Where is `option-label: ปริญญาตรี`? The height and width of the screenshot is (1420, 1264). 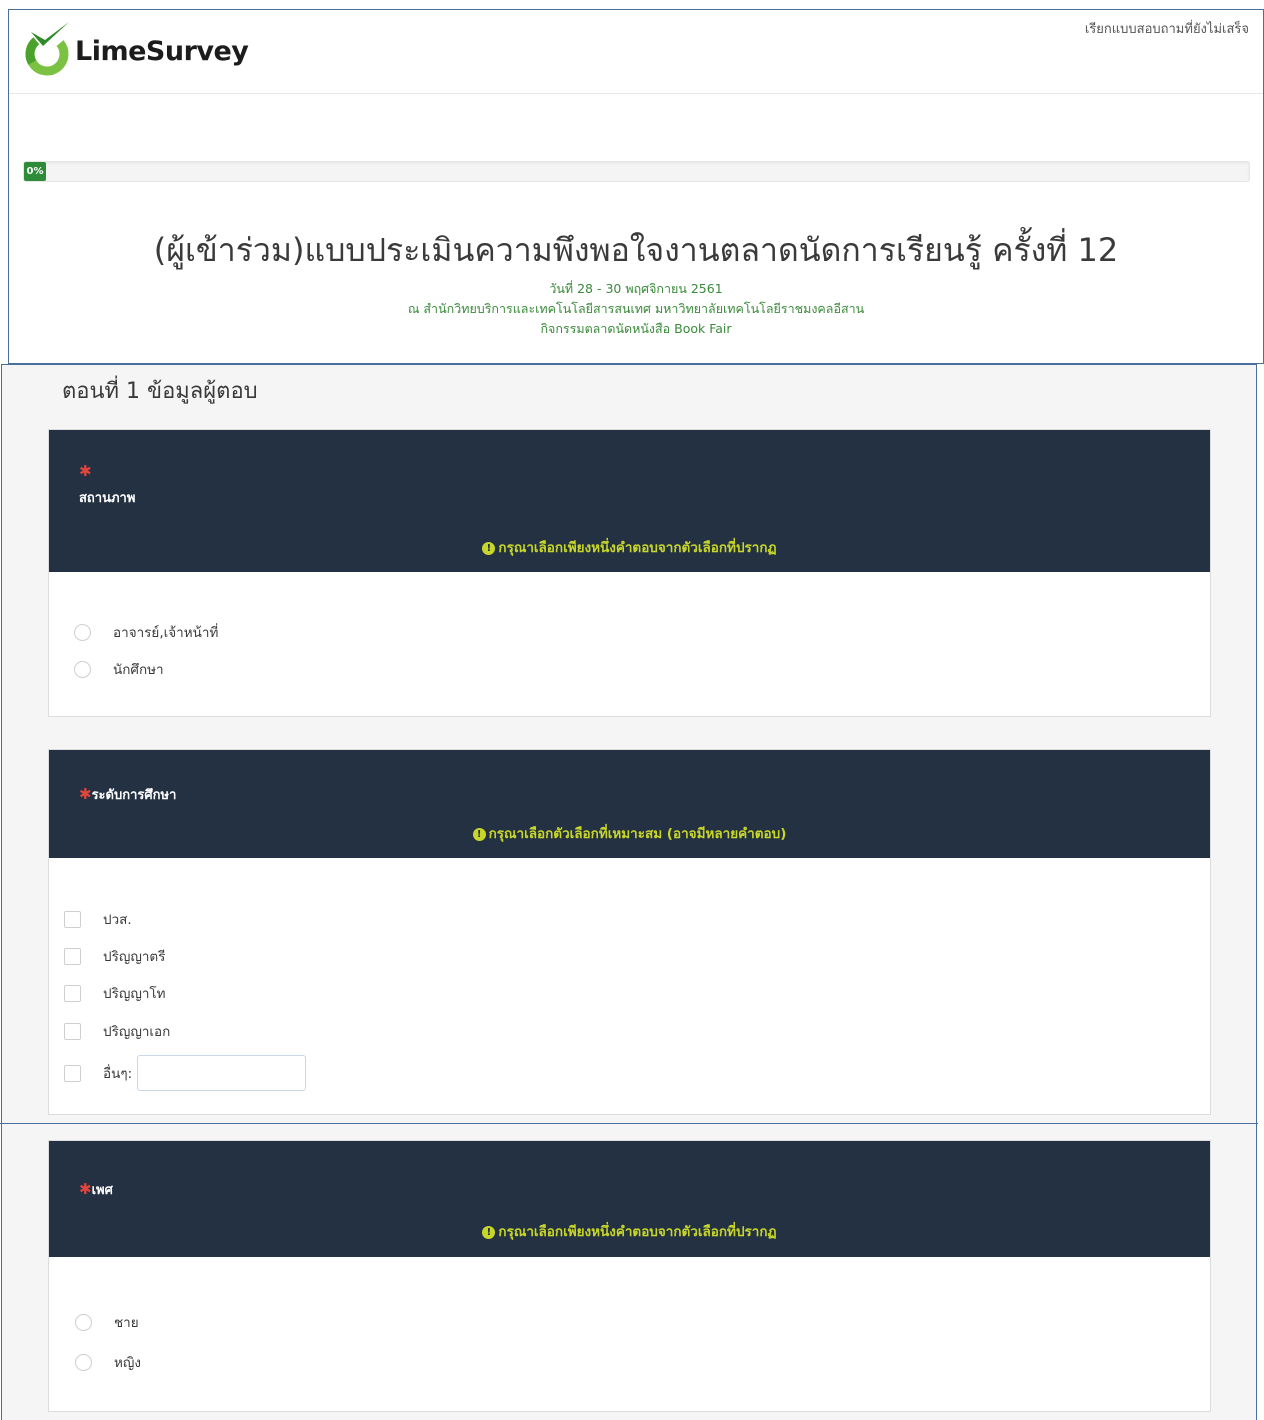
option-label: ปริญญาตรี is located at coordinates (134, 957).